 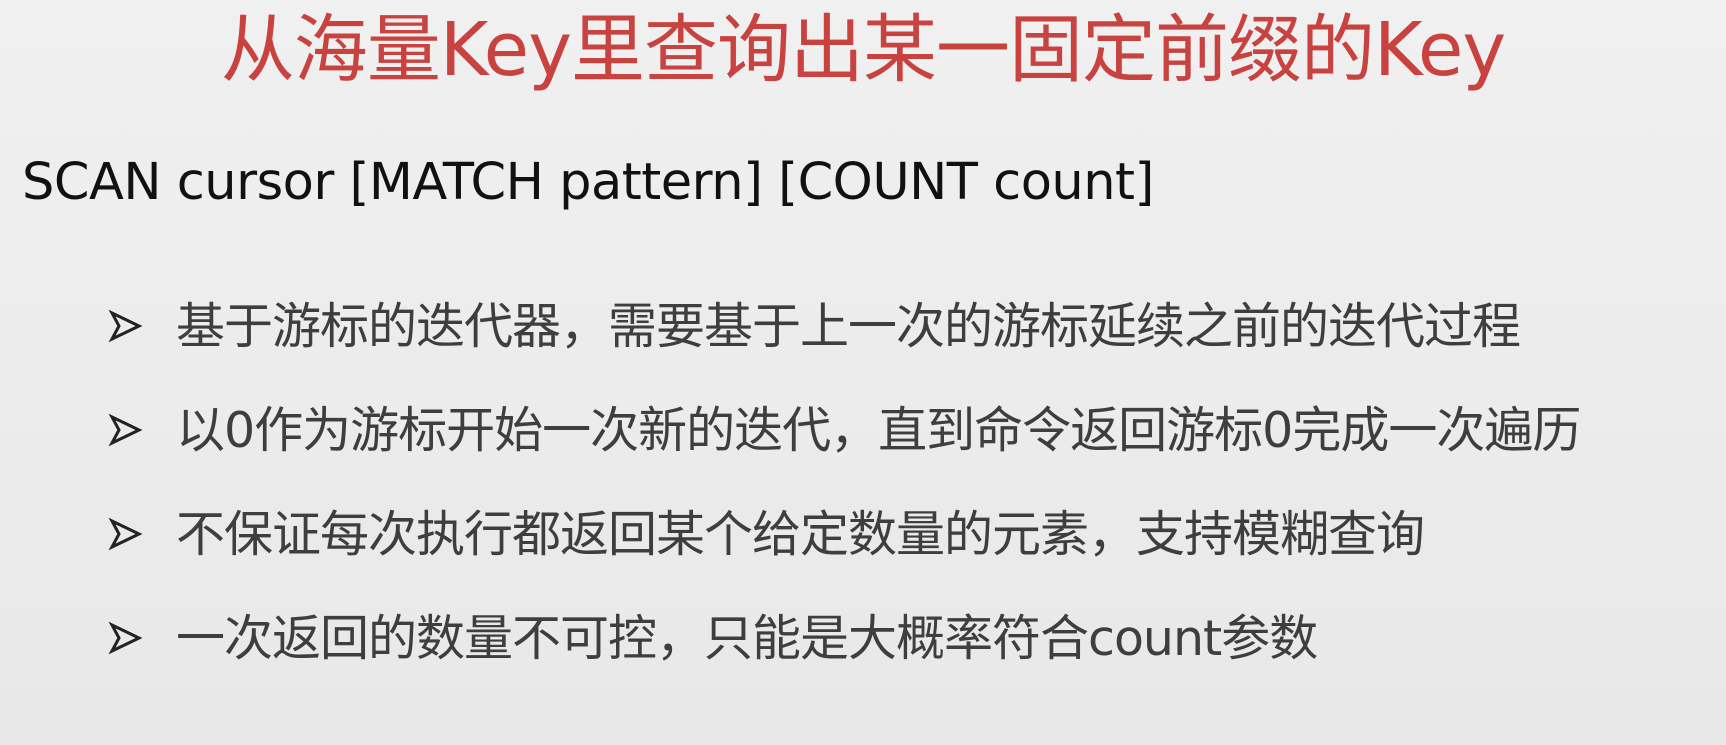 I want to click on bullet-item: 以0作为游标开始一次新的迭代，直到命令返回游标0完成一次遍历, so click(x=913, y=435).